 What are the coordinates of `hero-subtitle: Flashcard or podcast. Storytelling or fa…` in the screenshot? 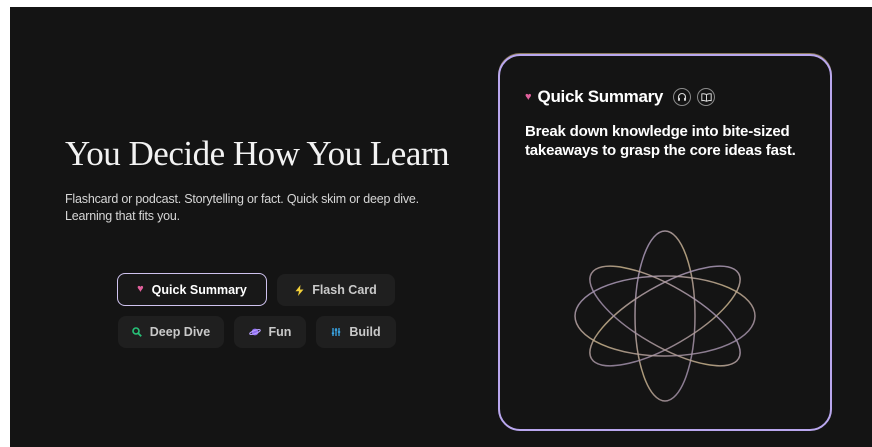 It's located at (242, 207).